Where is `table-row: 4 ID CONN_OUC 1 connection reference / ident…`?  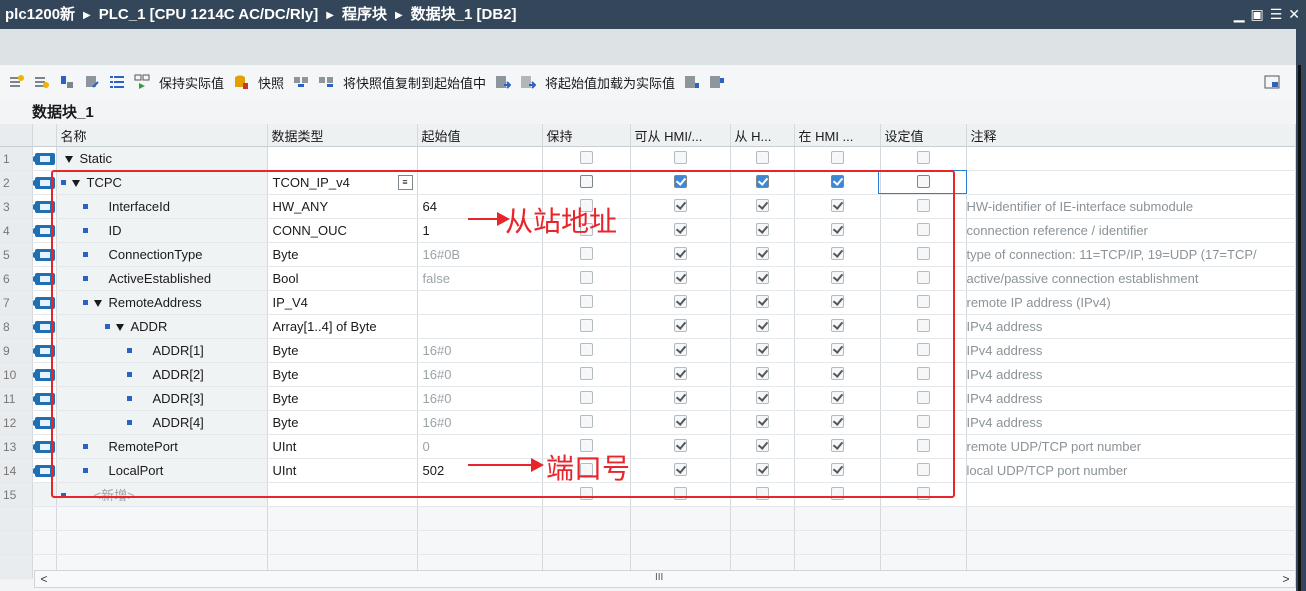
table-row: 4 ID CONN_OUC 1 connection reference / ident… is located at coordinates (648, 230).